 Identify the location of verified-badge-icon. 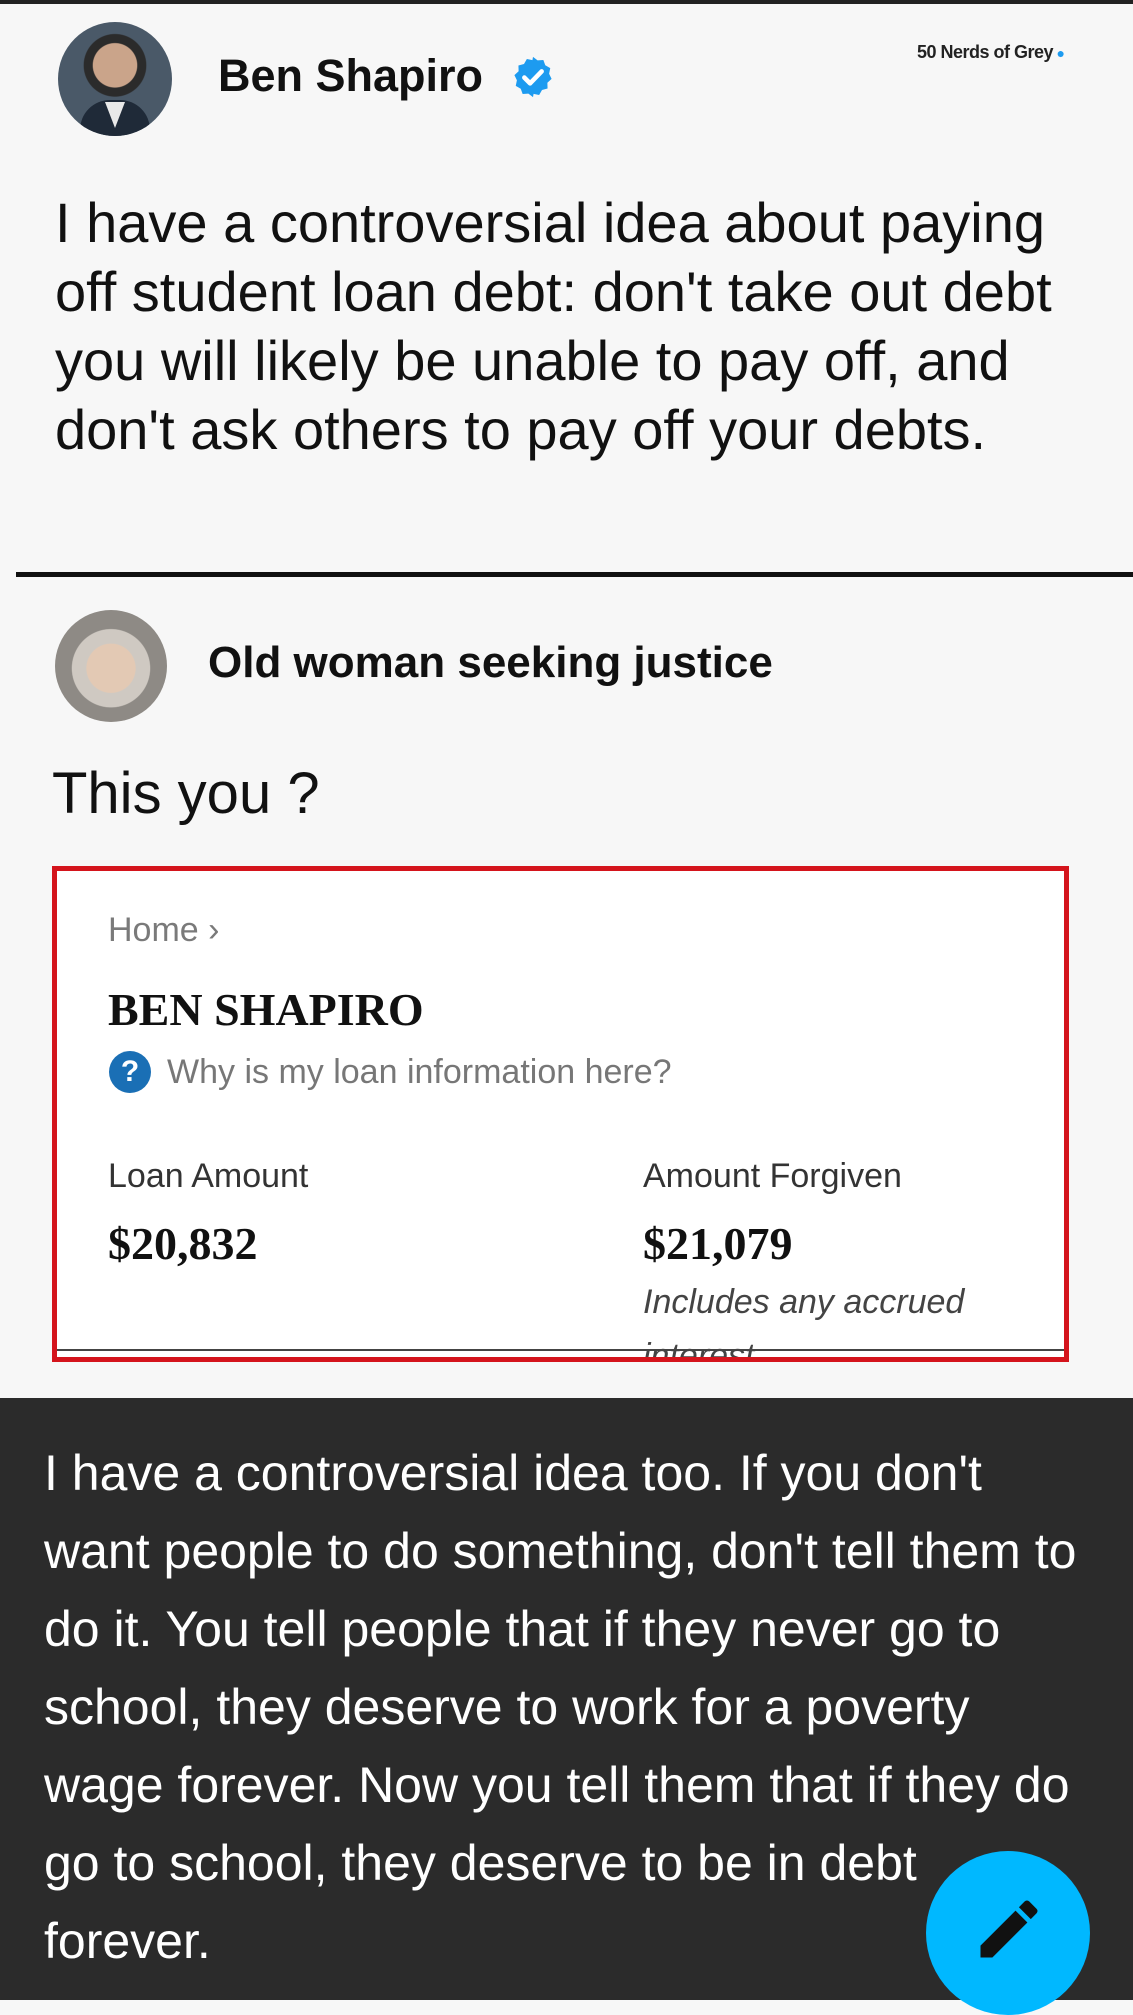
(533, 77).